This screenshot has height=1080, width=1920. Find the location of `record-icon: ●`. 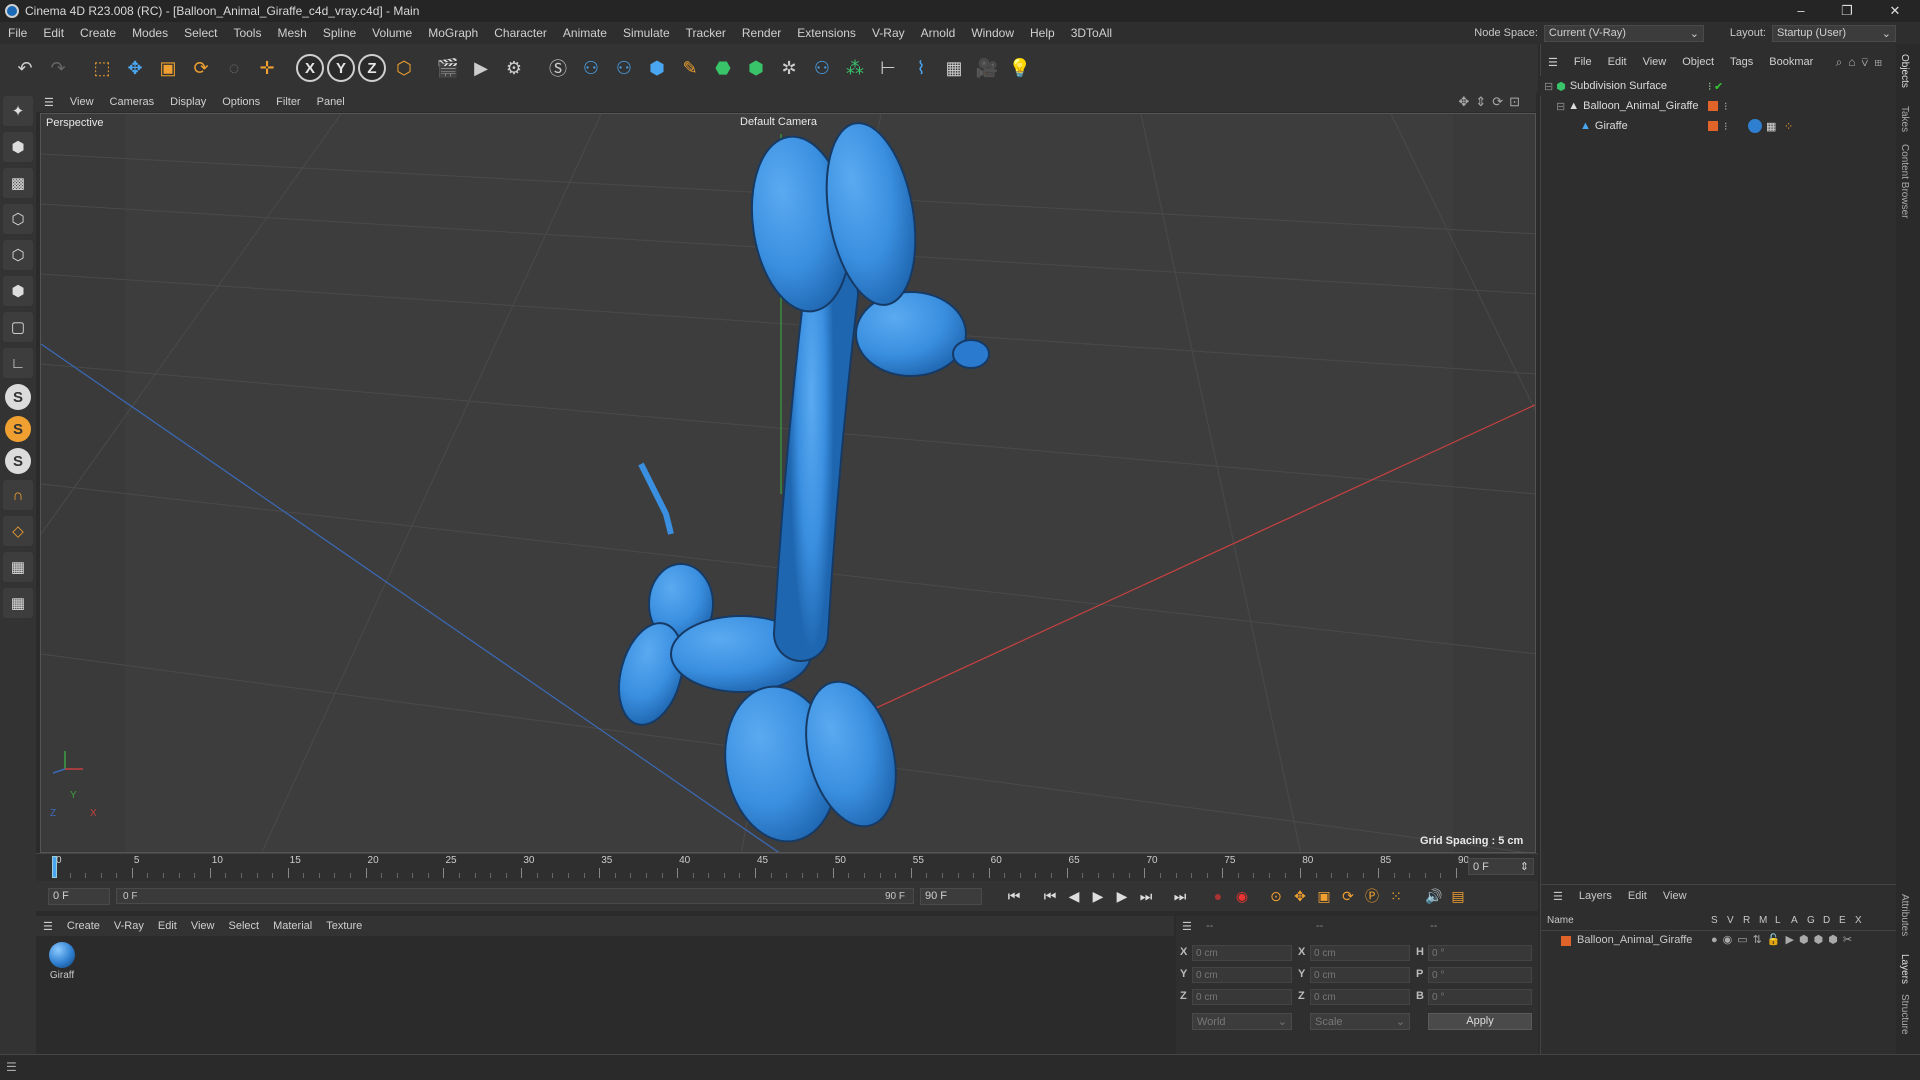

record-icon: ● is located at coordinates (1218, 896).